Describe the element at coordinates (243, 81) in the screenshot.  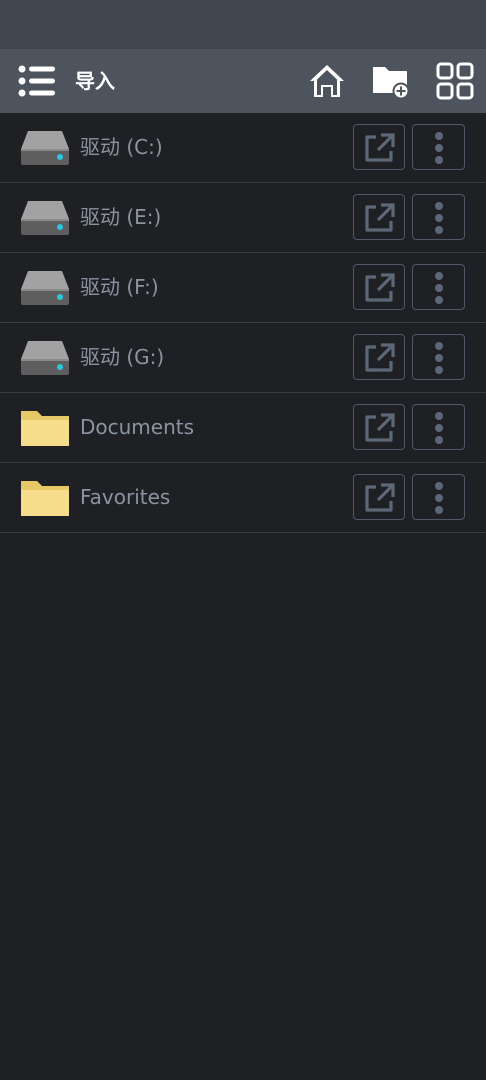
I see `toolbar: 导入` at that location.